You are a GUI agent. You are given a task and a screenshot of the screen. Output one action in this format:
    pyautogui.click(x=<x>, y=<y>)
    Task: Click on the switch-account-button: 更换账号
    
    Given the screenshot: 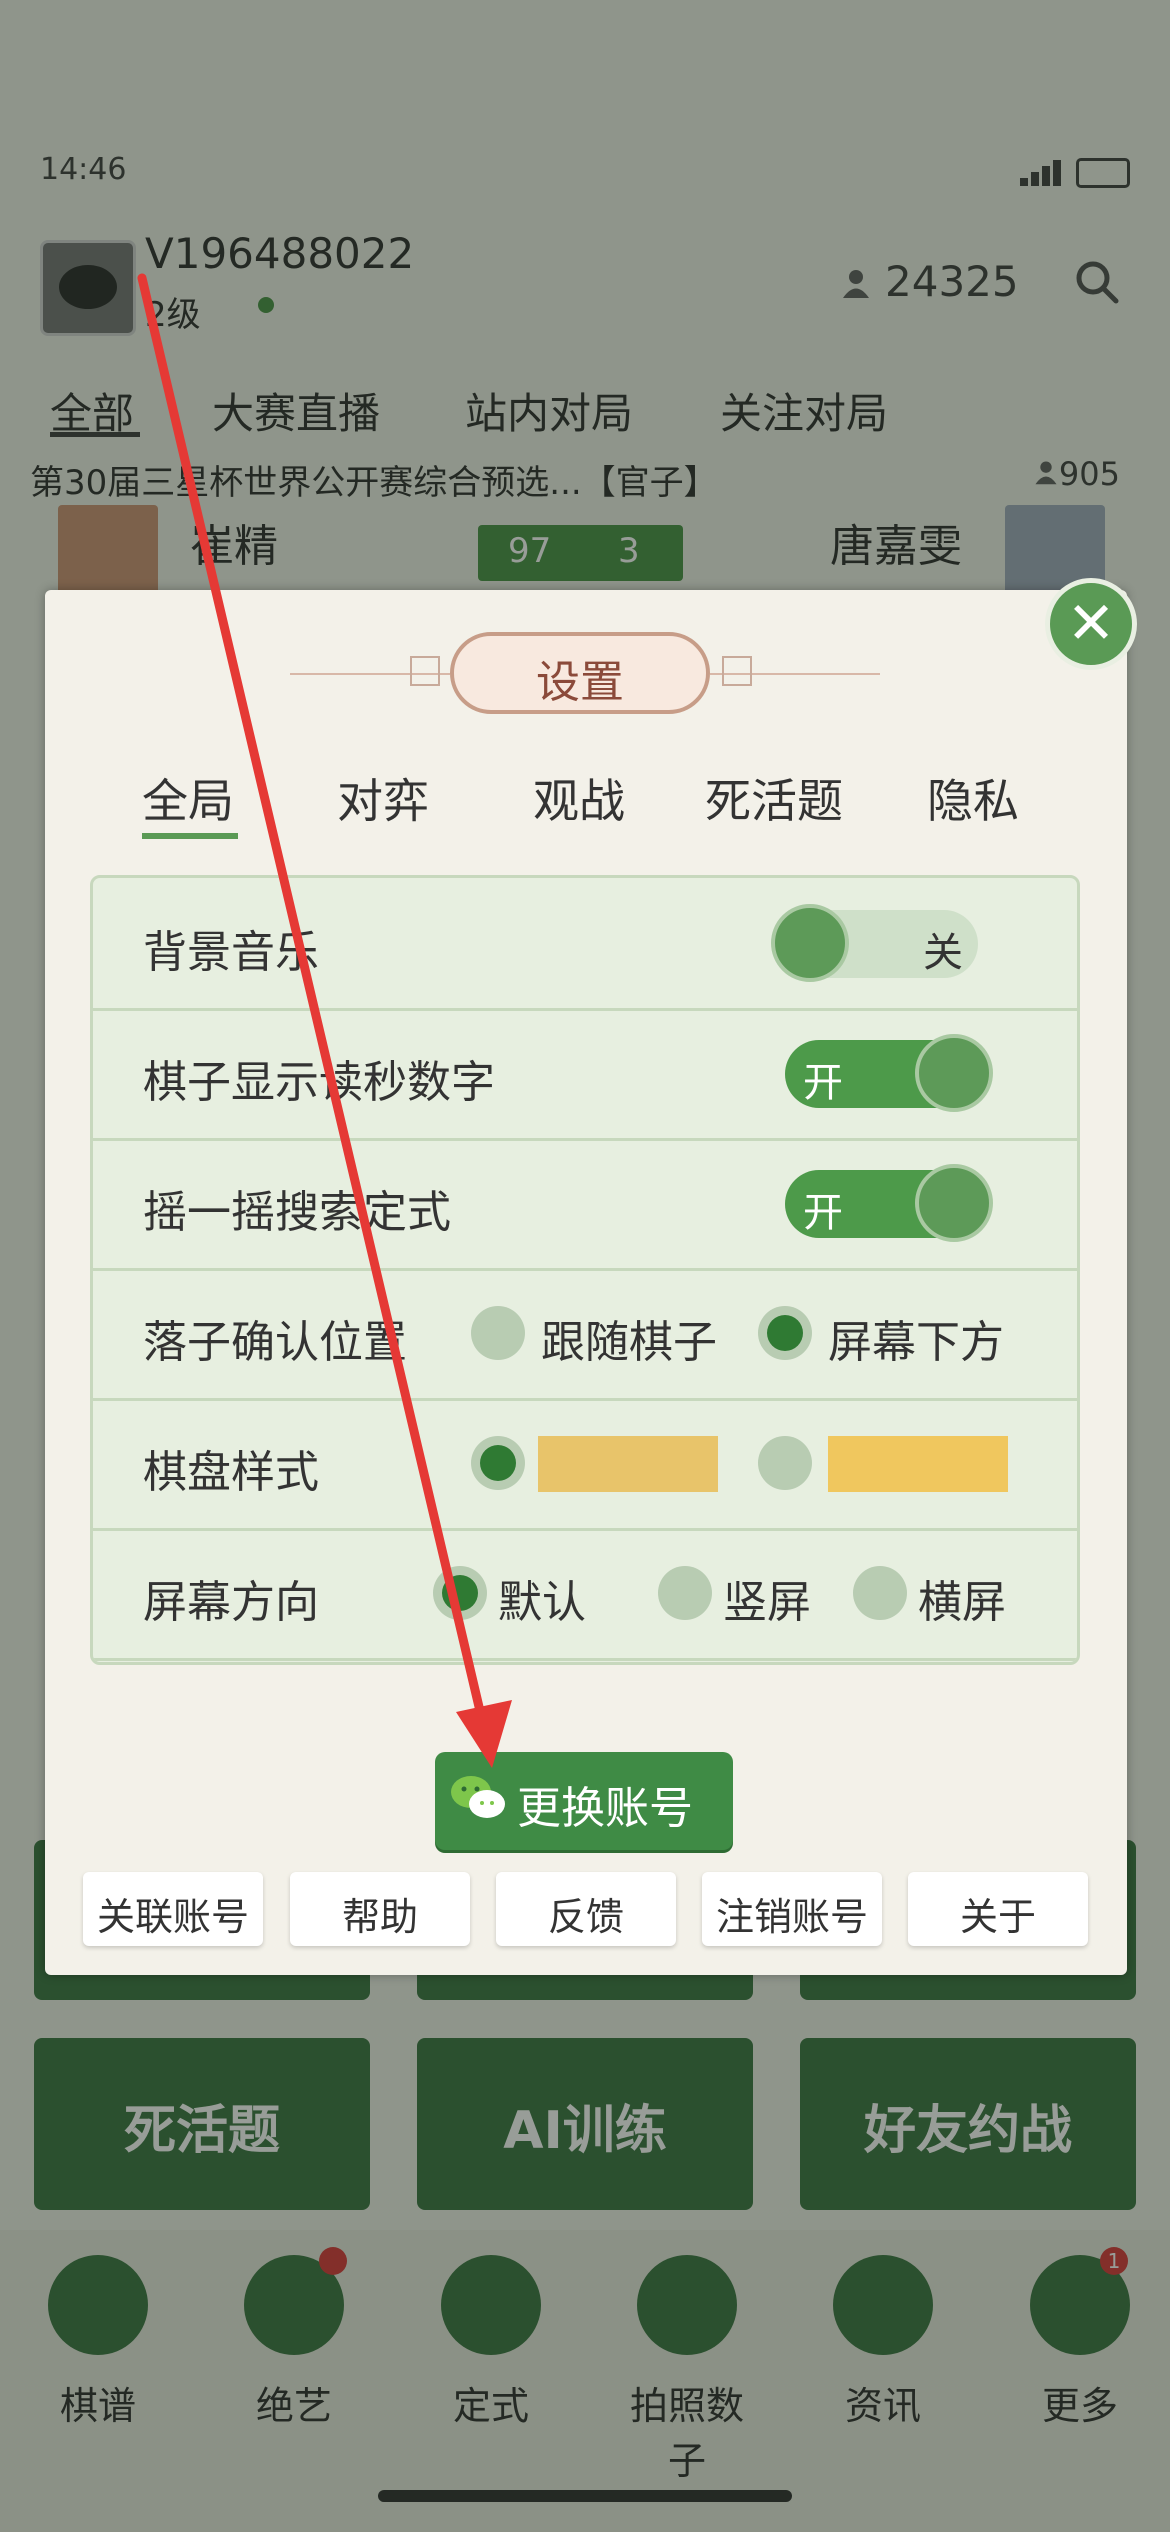 What is the action you would take?
    pyautogui.click(x=584, y=1801)
    